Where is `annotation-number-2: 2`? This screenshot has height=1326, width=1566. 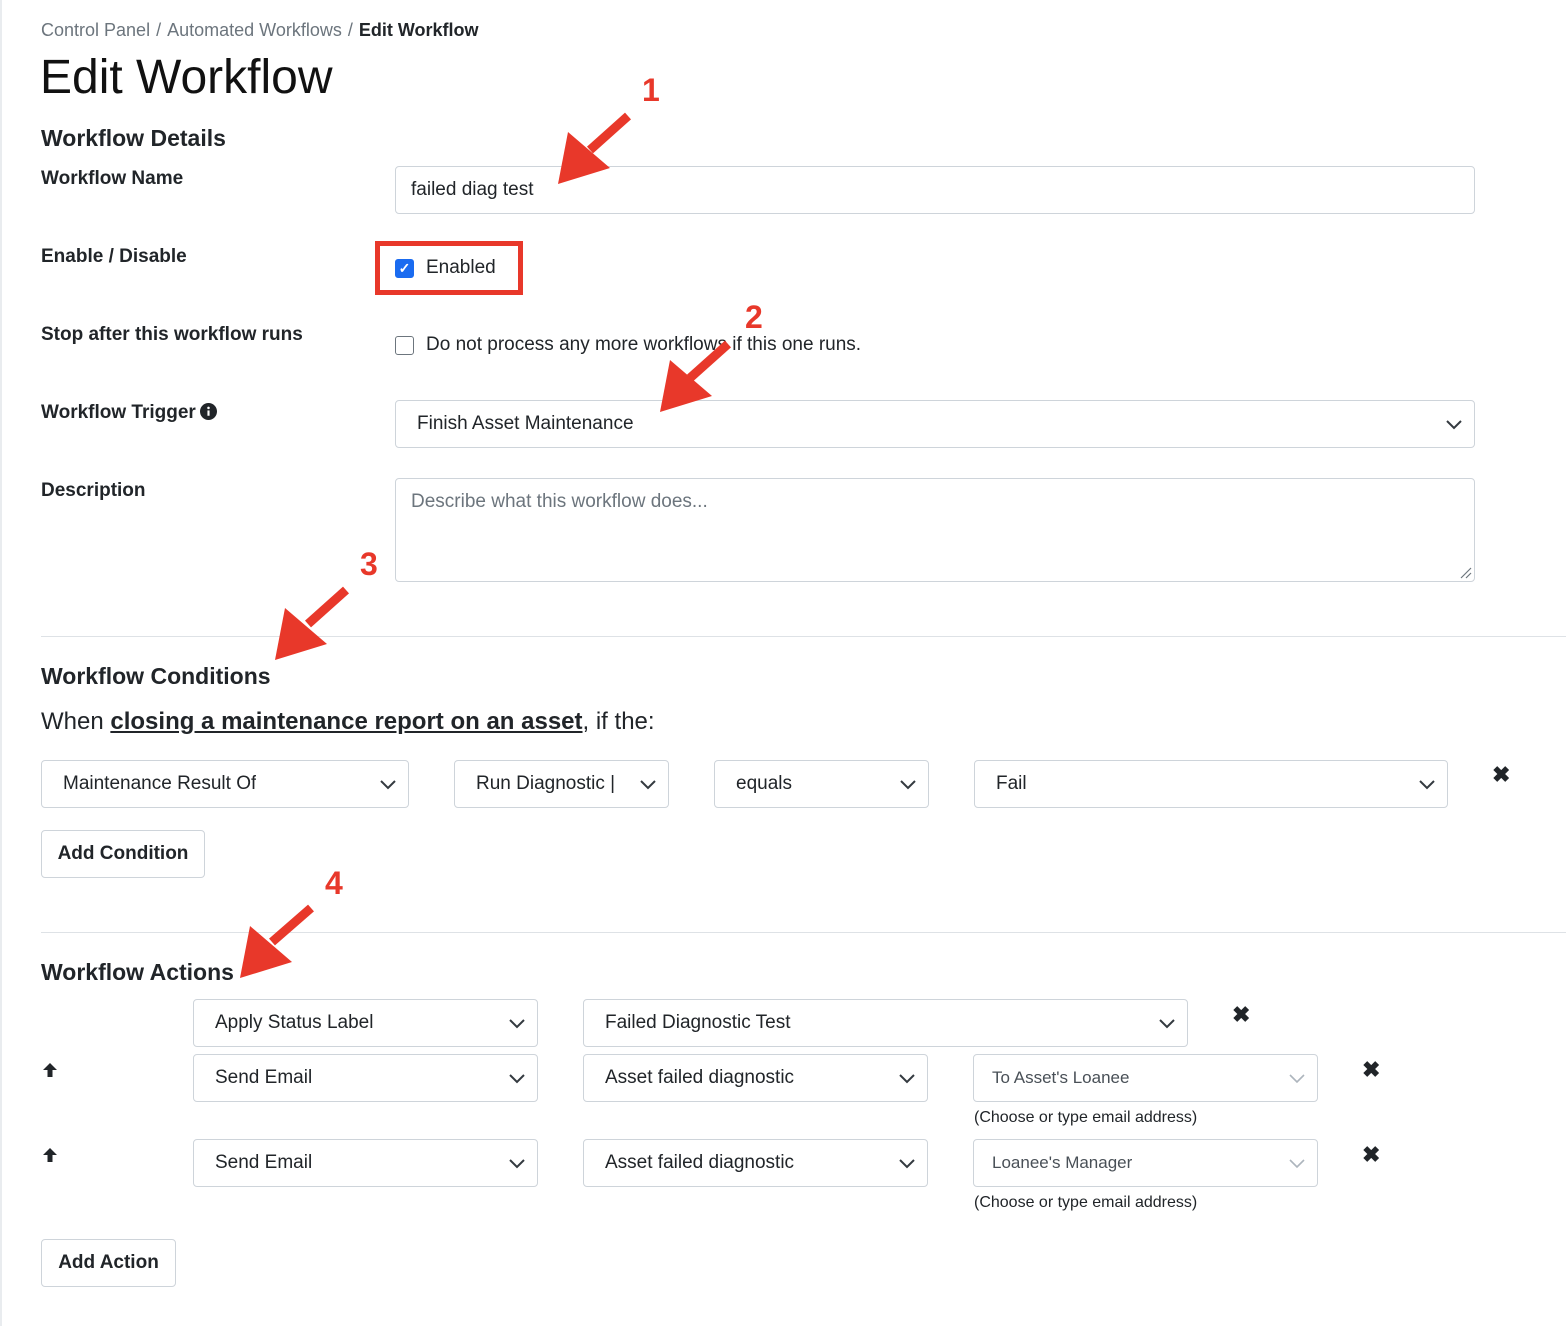
annotation-number-2: 2 is located at coordinates (754, 317).